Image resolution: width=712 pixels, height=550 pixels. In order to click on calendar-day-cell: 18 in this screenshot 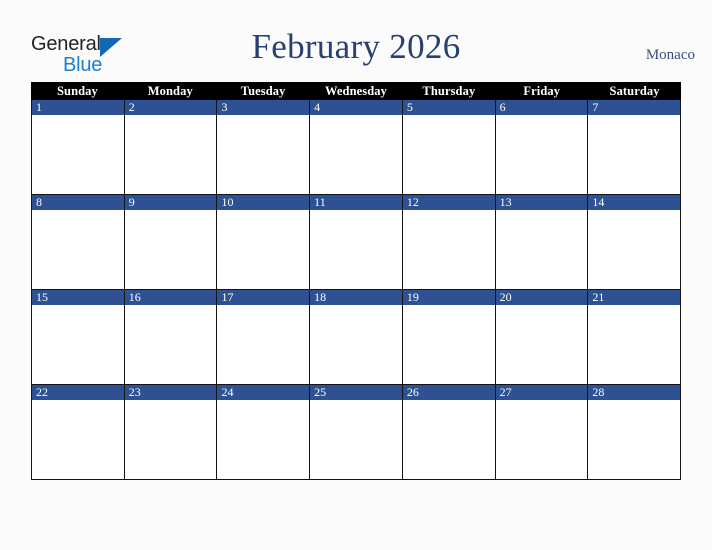, I will do `click(356, 337)`.